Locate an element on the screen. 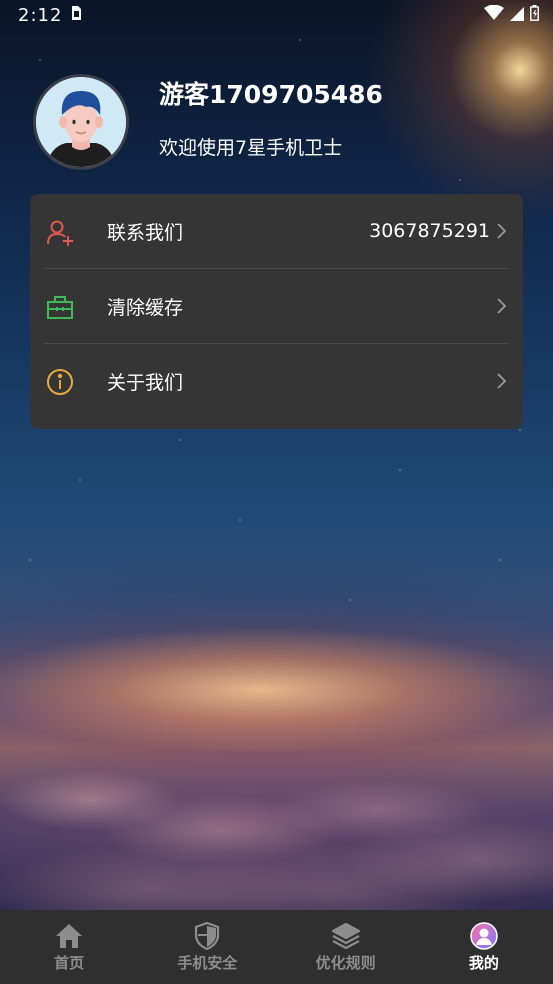 The height and width of the screenshot is (984, 553). tab-home: 首页 is located at coordinates (69, 947).